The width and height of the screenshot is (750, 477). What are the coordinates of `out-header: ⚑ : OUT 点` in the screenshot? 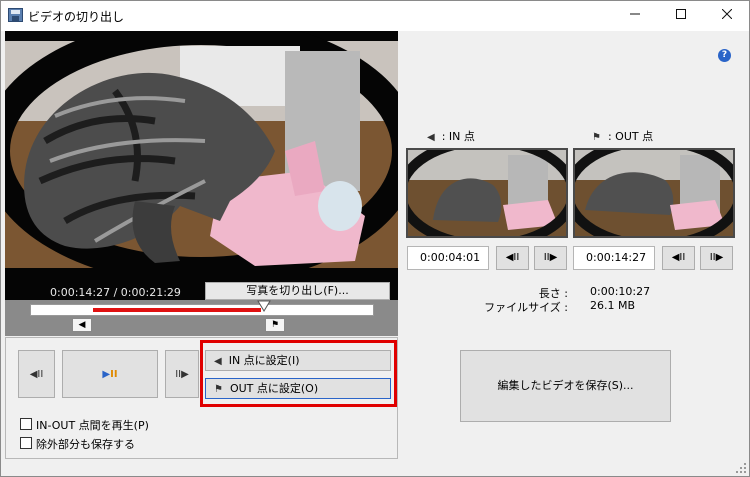 It's located at (622, 136).